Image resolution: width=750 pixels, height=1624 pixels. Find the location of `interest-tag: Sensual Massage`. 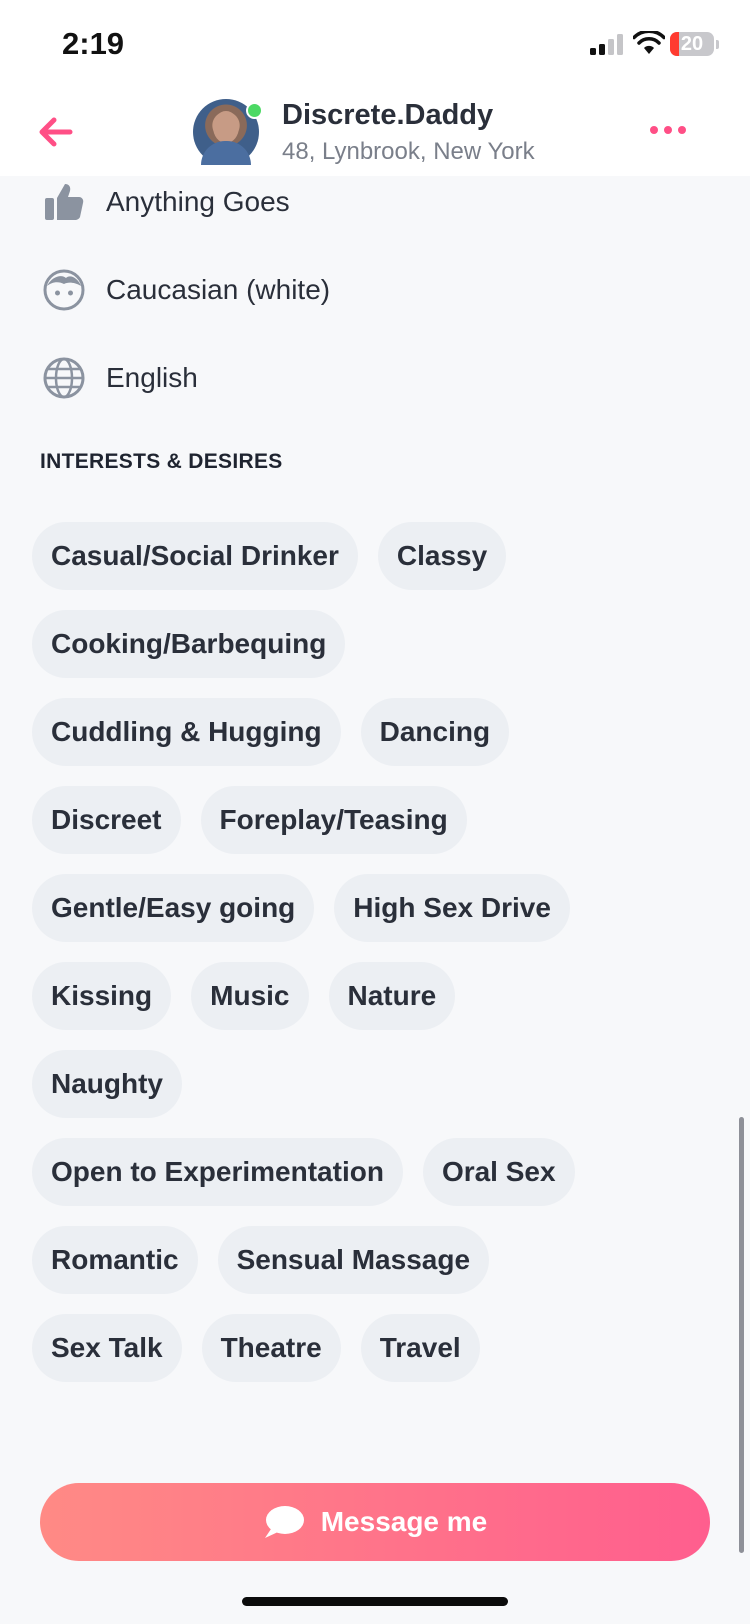

interest-tag: Sensual Massage is located at coordinates (353, 1260).